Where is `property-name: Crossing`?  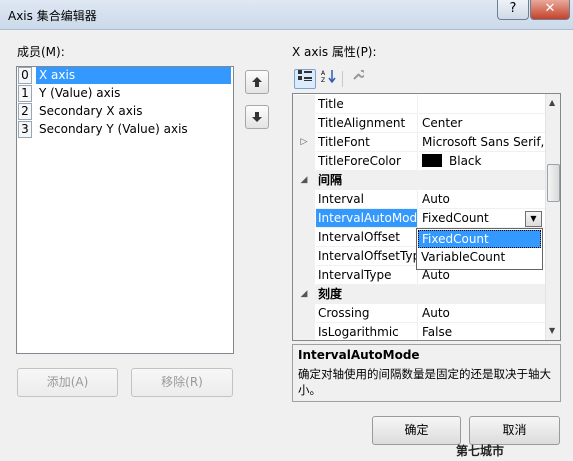 property-name: Crossing is located at coordinates (367, 313).